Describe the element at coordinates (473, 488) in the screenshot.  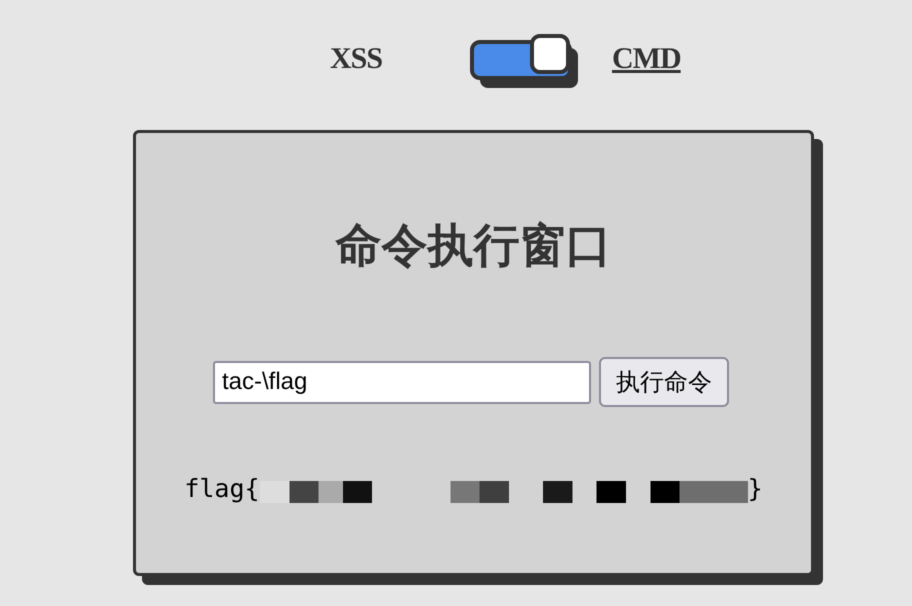
I see `command-output: flag{ }` at that location.